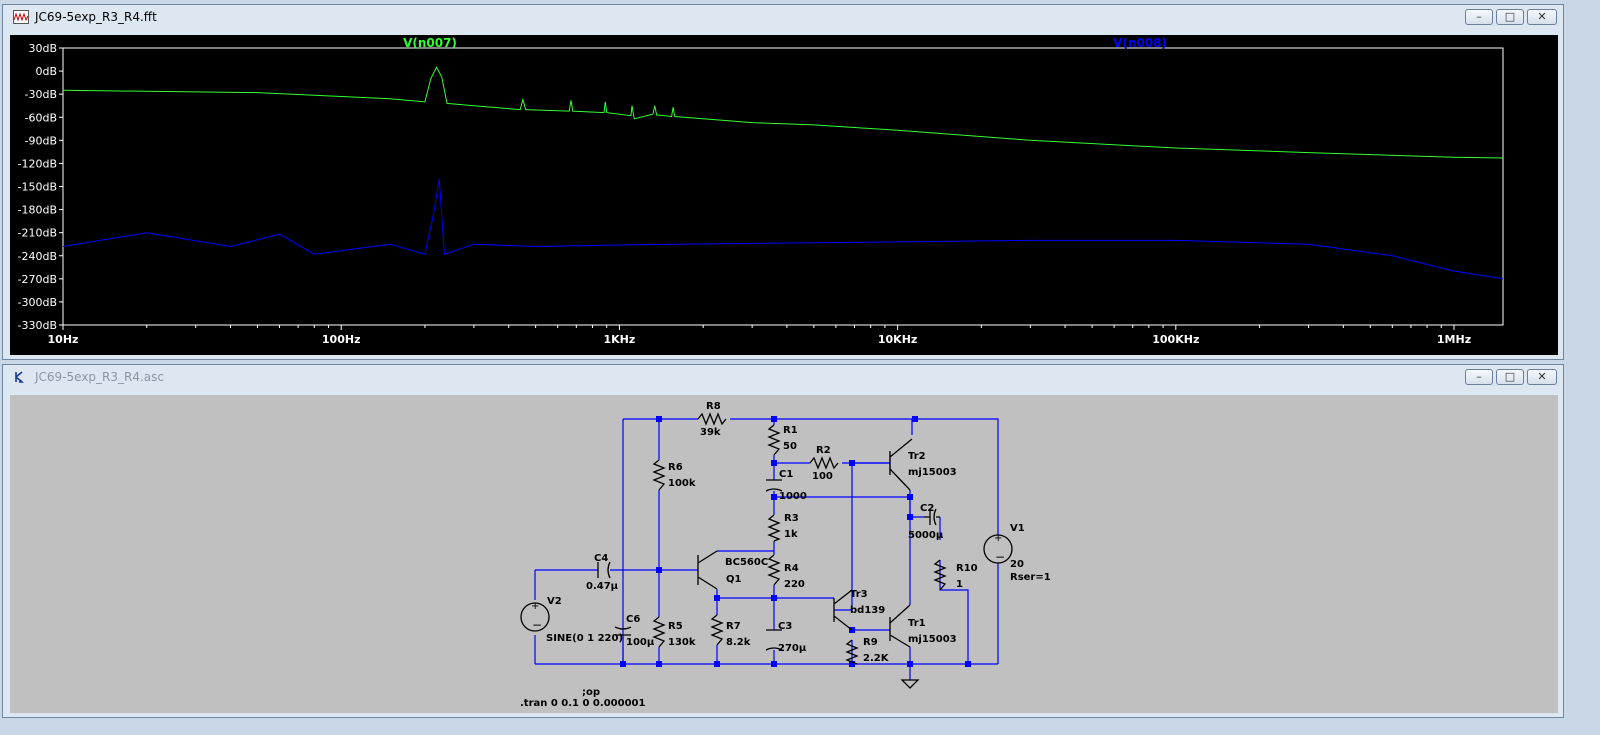  I want to click on y-tick-label: -90dB, so click(41, 140).